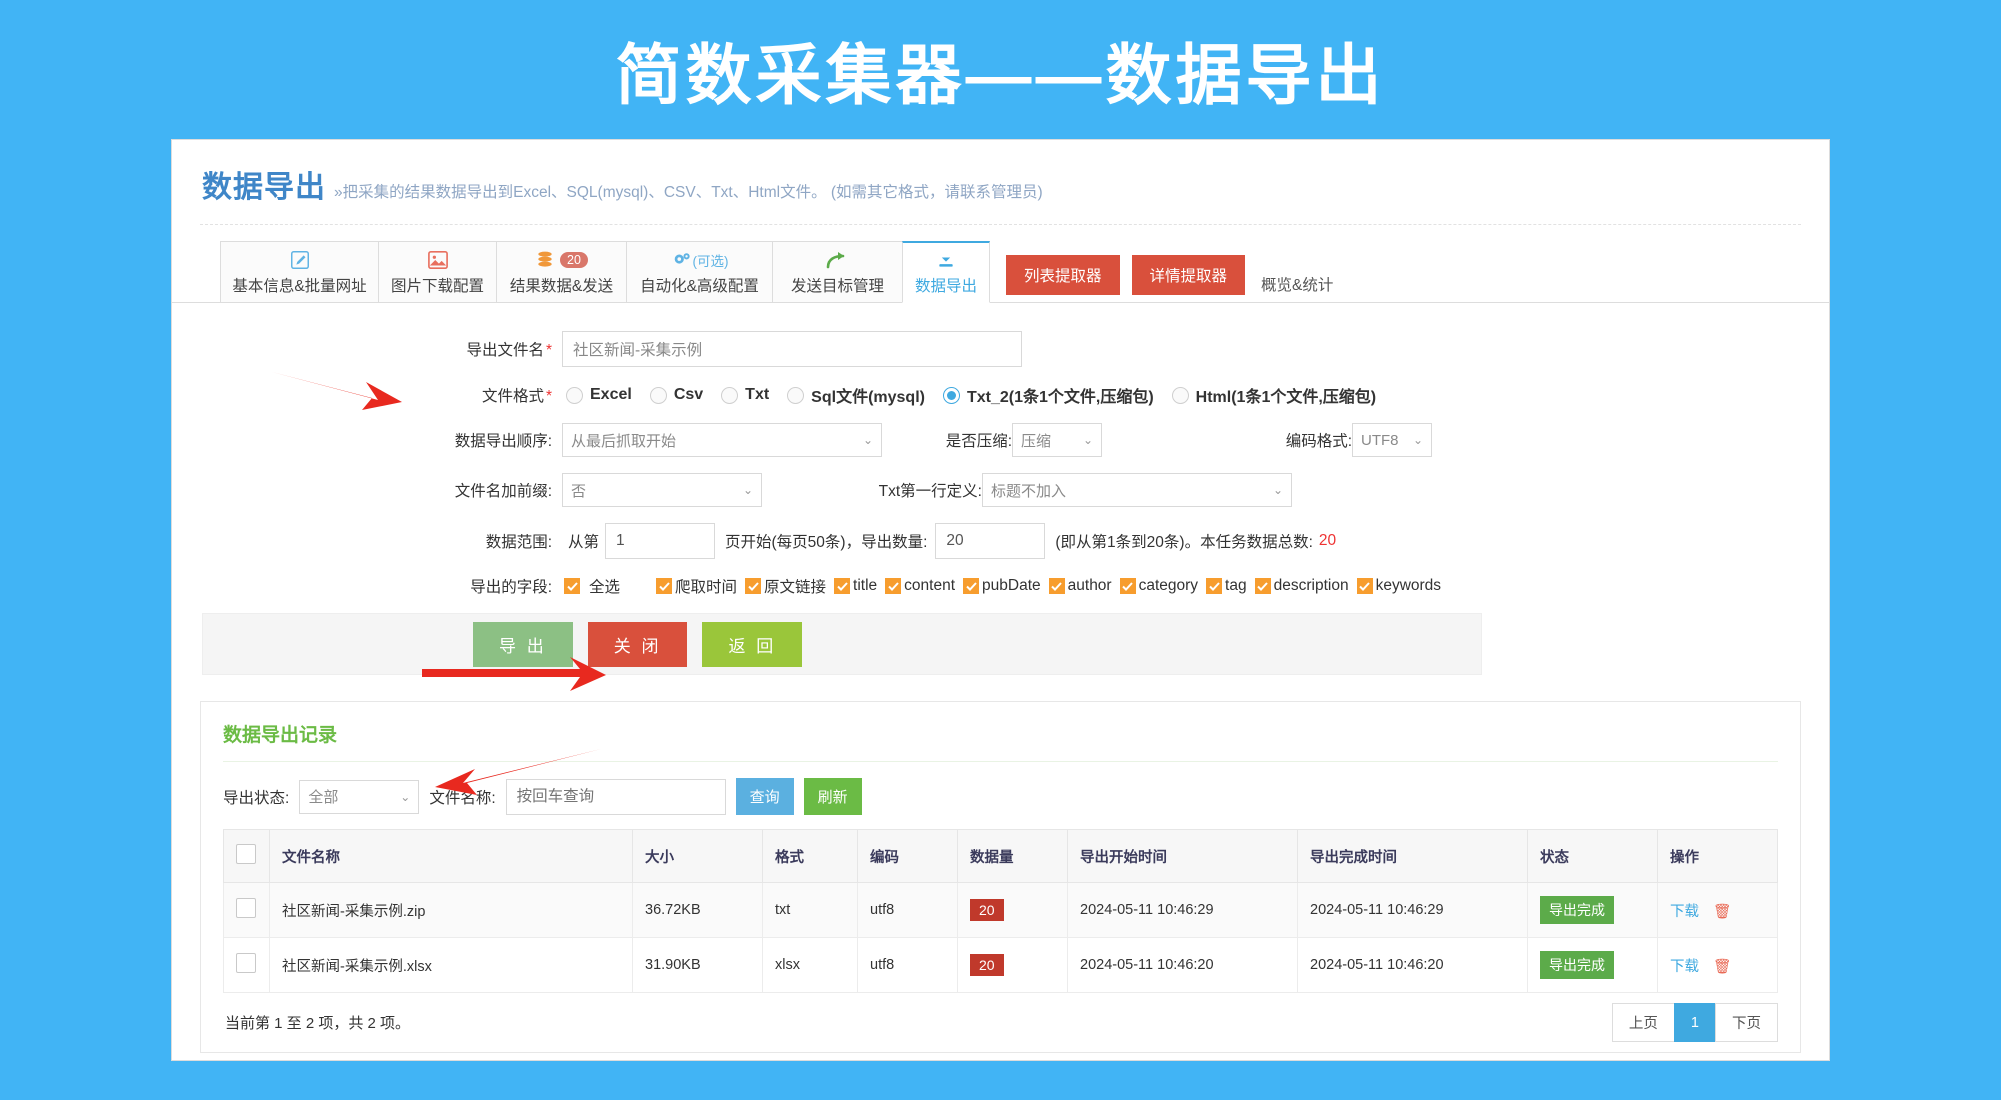 This screenshot has width=2001, height=1100. What do you see at coordinates (722, 440) in the screenshot?
I see `export-order-select: 从最后抓取开始 ⌄` at bounding box center [722, 440].